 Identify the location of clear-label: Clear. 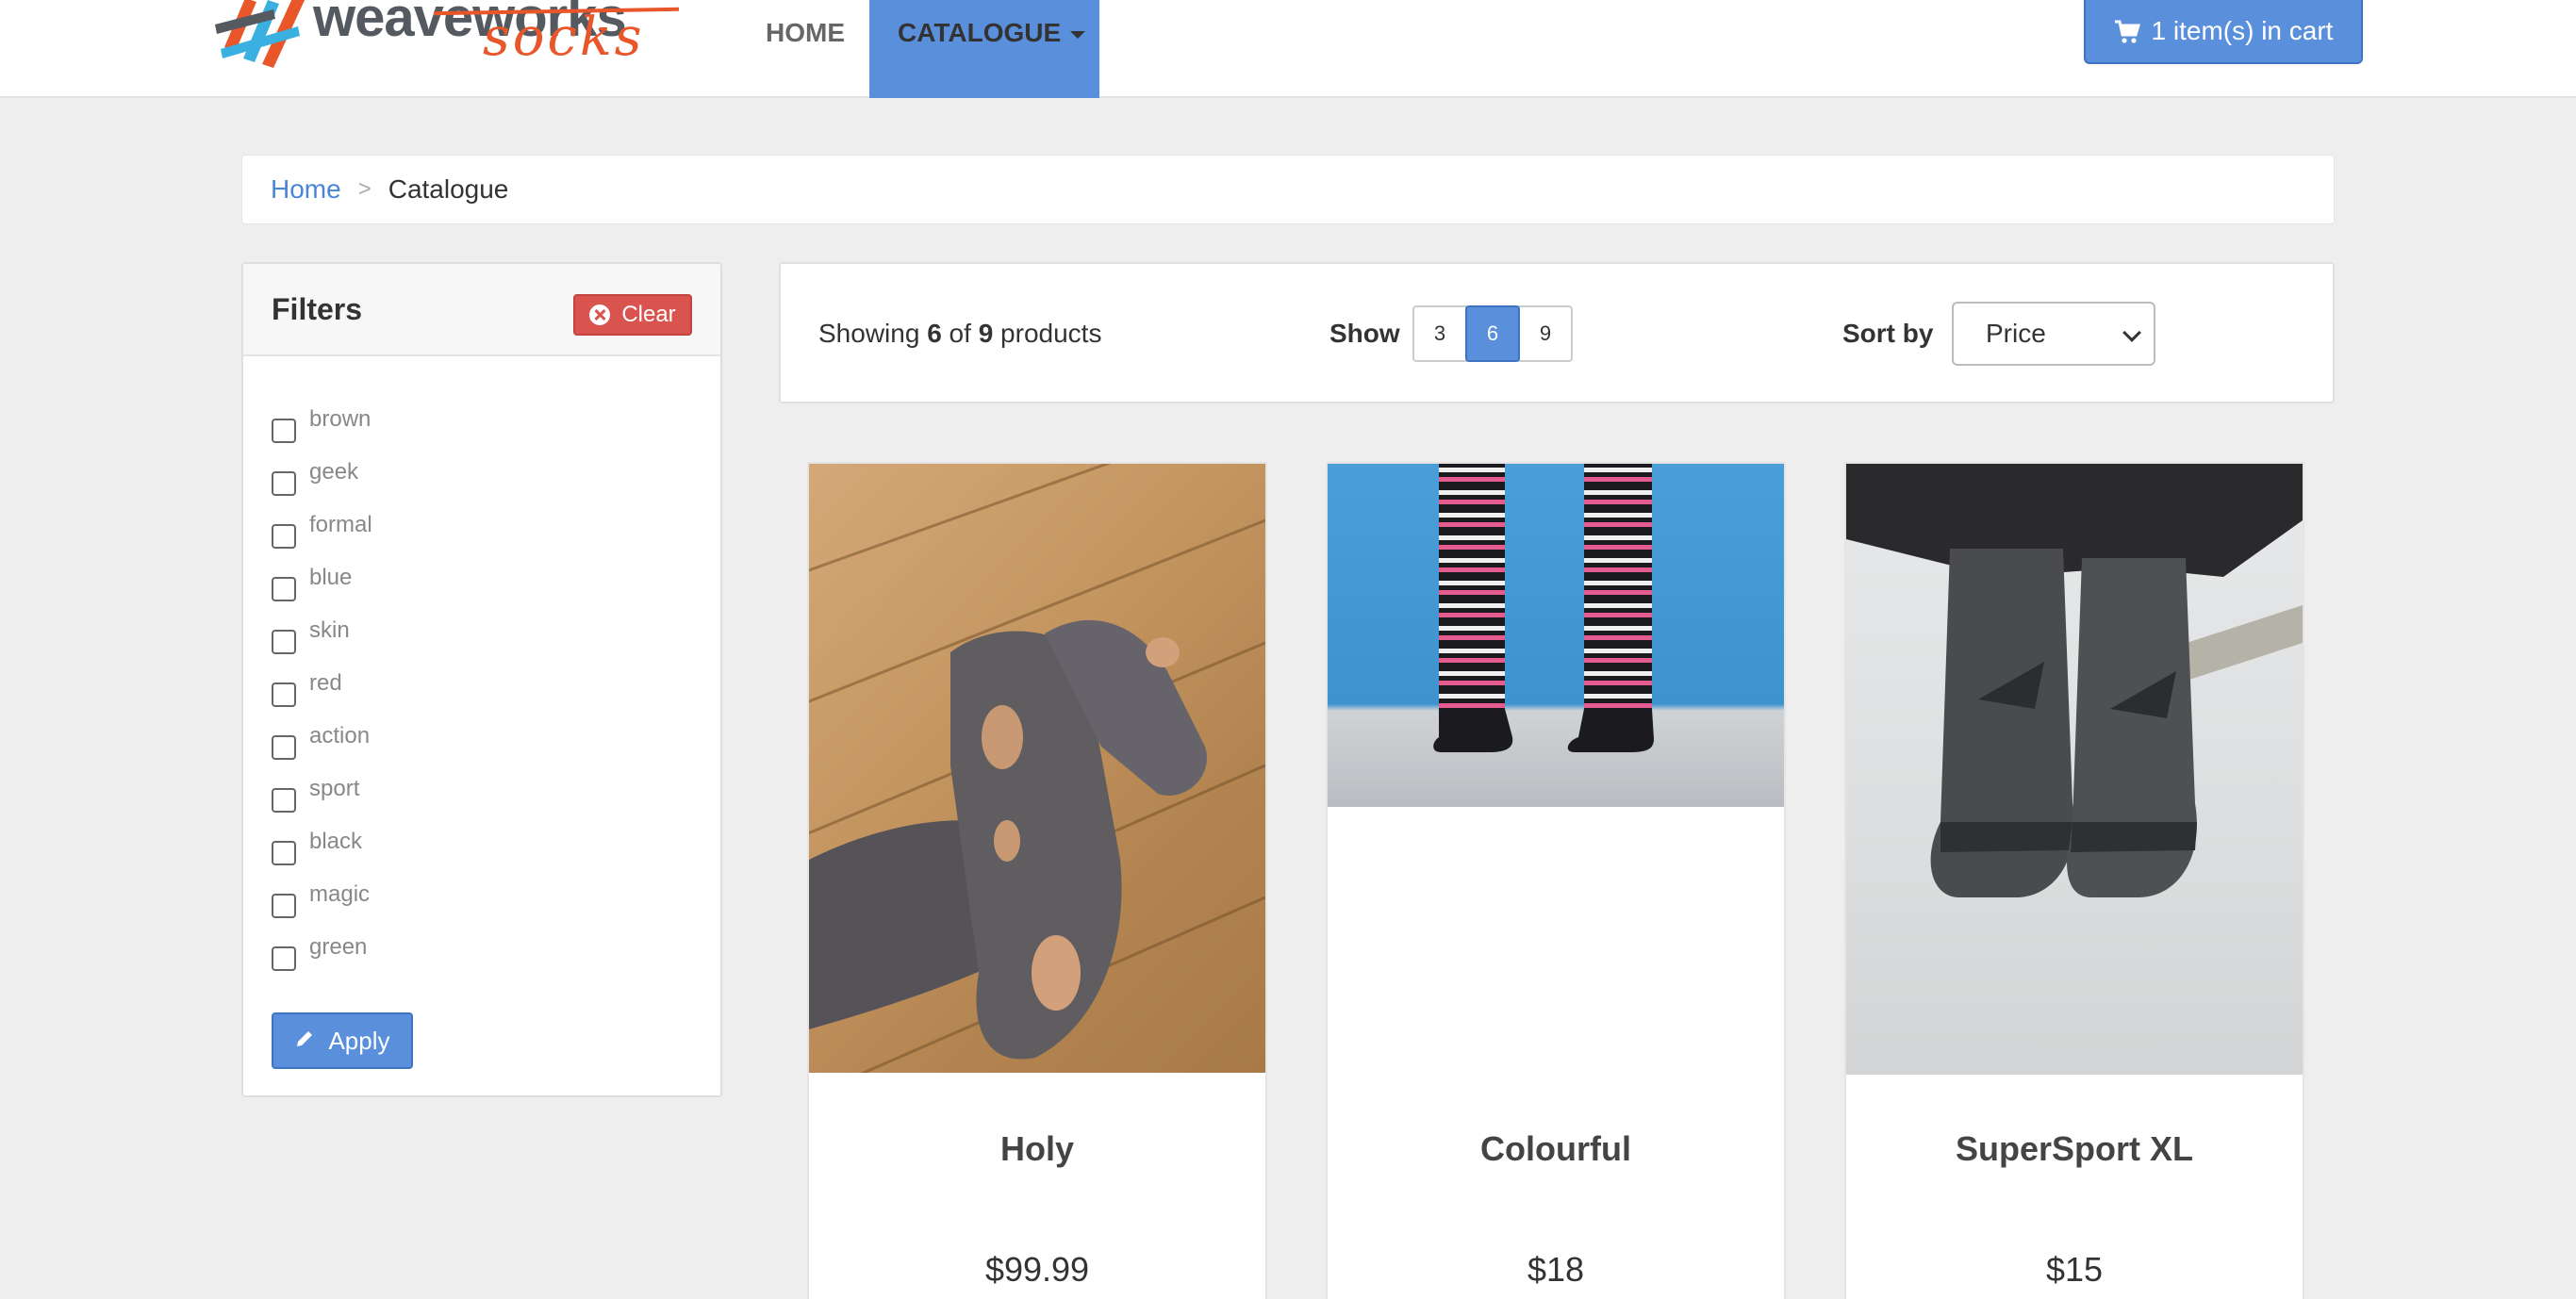
(648, 314).